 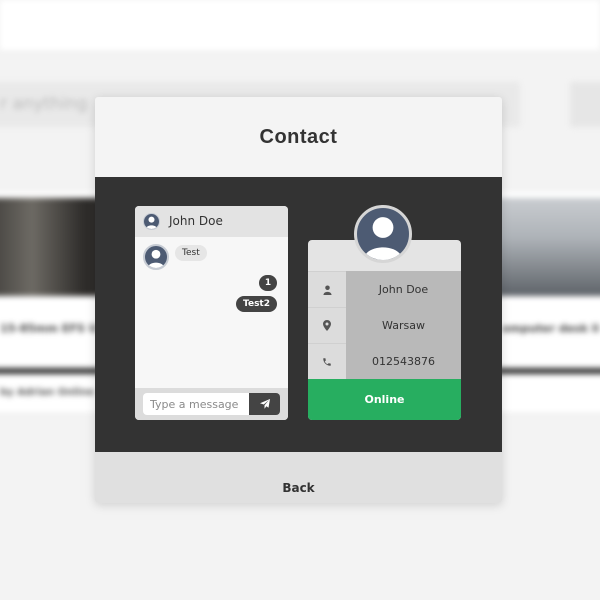 I want to click on modal-title: Contact, so click(x=298, y=137).